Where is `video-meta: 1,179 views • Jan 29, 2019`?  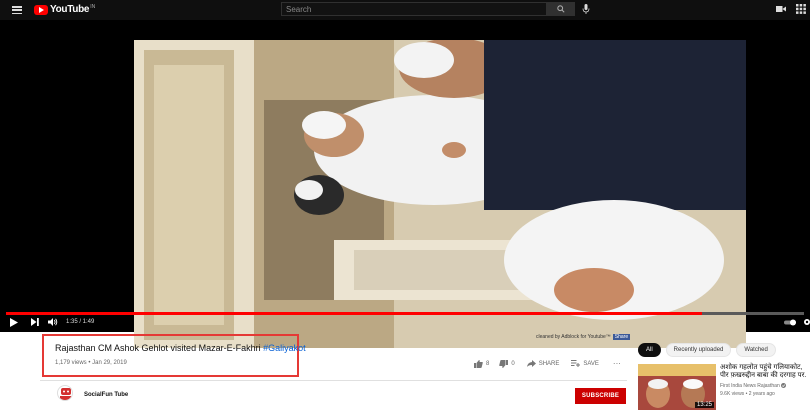
video-meta: 1,179 views • Jan 29, 2019 is located at coordinates (91, 363).